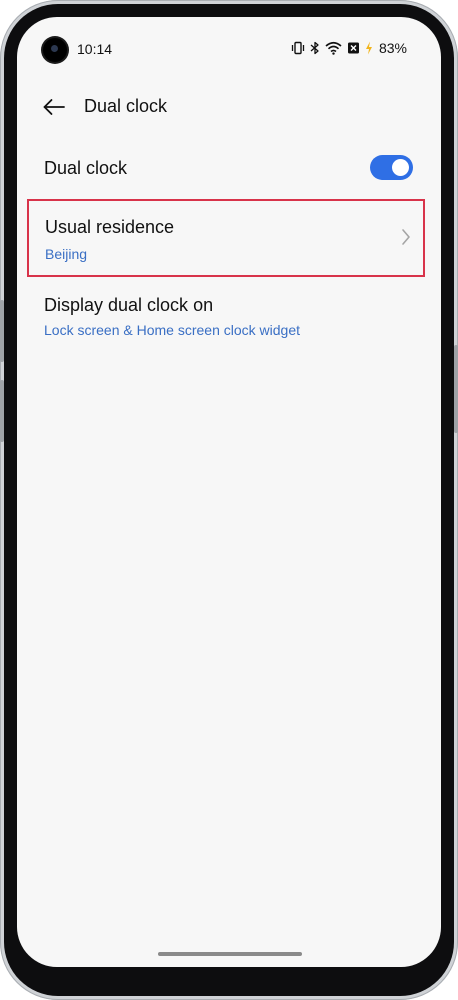 This screenshot has width=458, height=1000. Describe the element at coordinates (172, 330) in the screenshot. I see `display-dual-clock-value: Lock screen & Home screen clock widget` at that location.